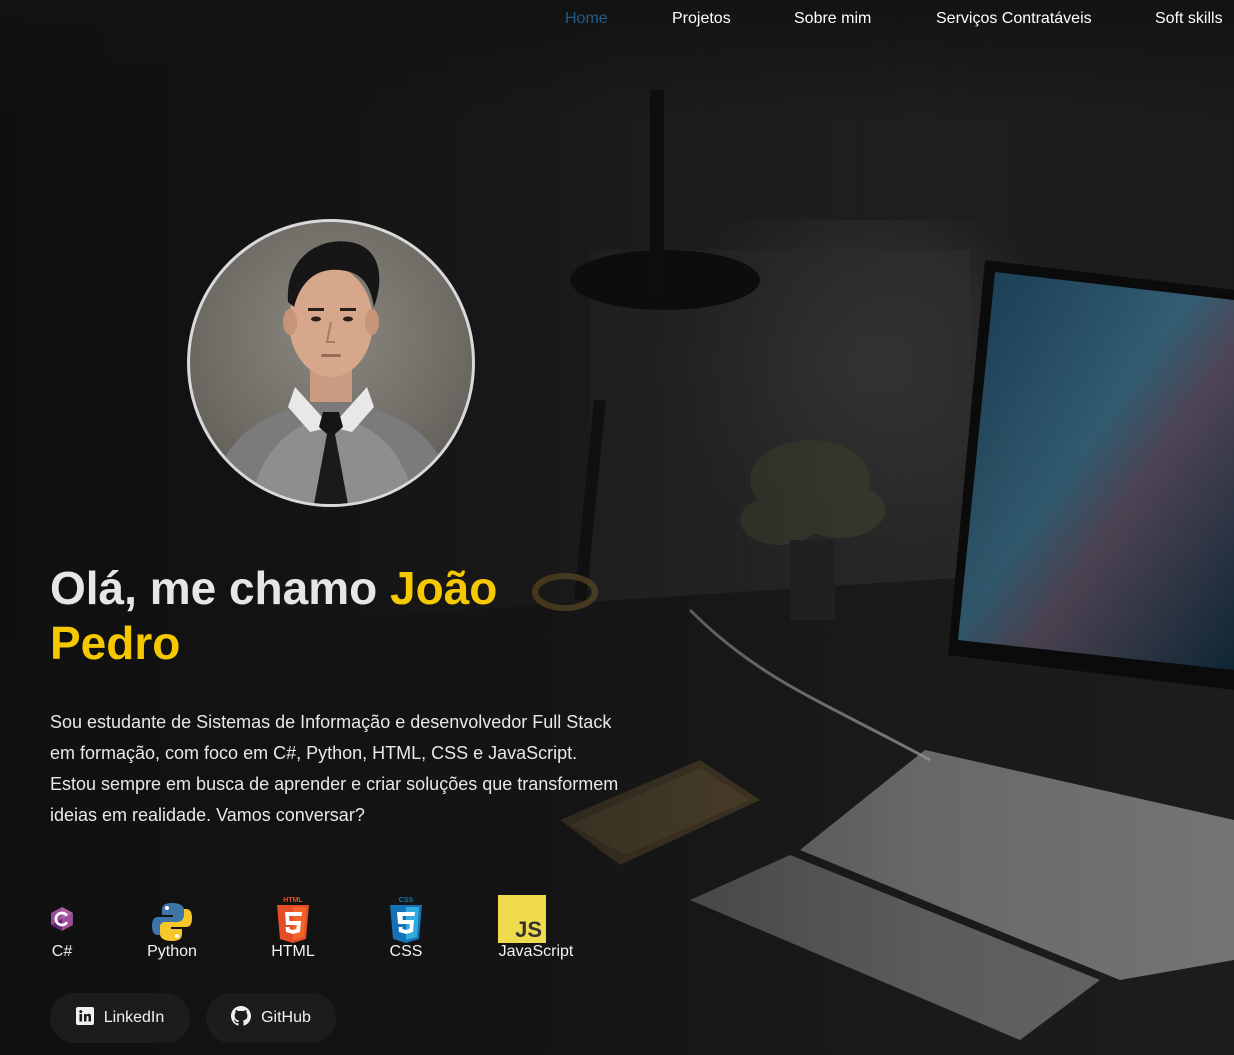 The width and height of the screenshot is (1234, 1055). I want to click on hero-headline: Olá, me chamo João Pedro, so click(350, 616).